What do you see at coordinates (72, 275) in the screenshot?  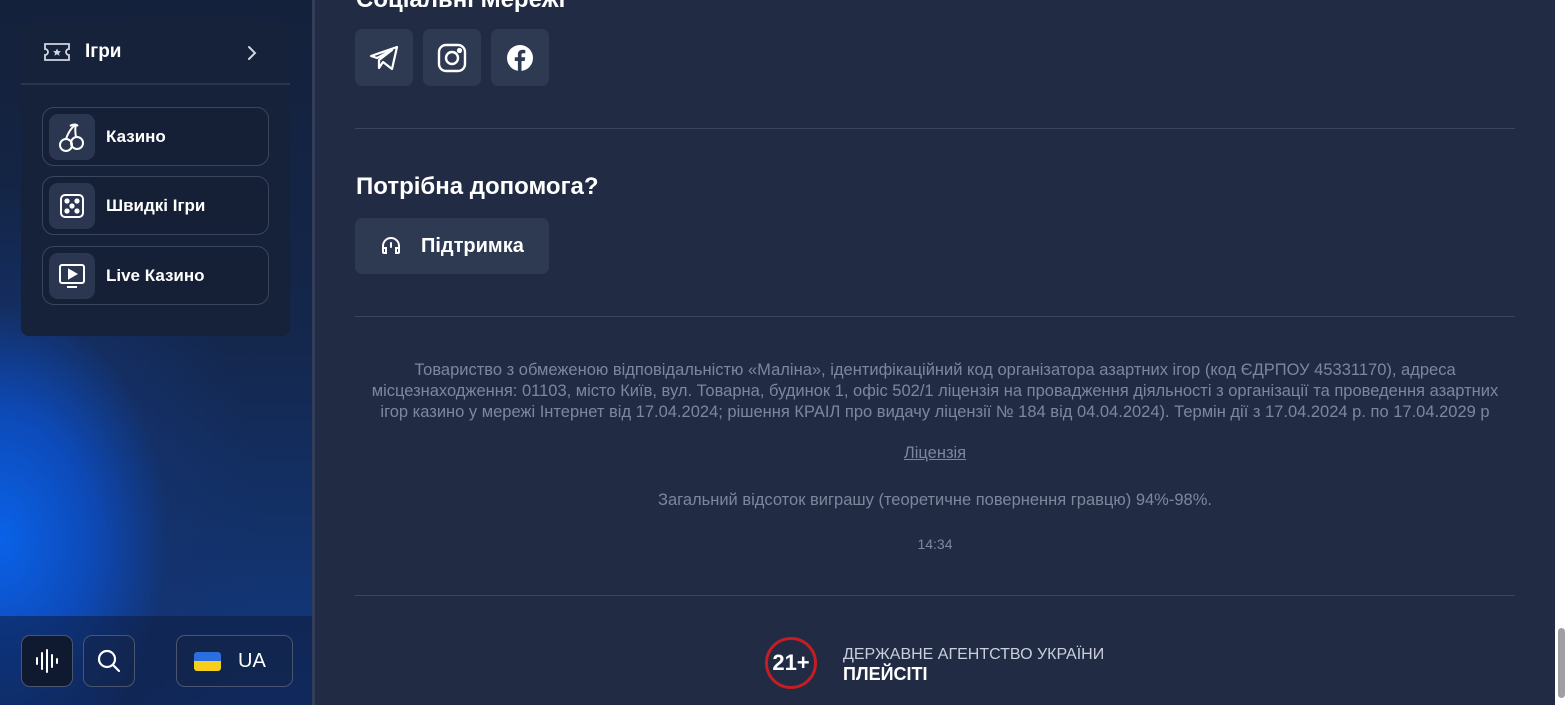 I see `live-tv-icon` at bounding box center [72, 275].